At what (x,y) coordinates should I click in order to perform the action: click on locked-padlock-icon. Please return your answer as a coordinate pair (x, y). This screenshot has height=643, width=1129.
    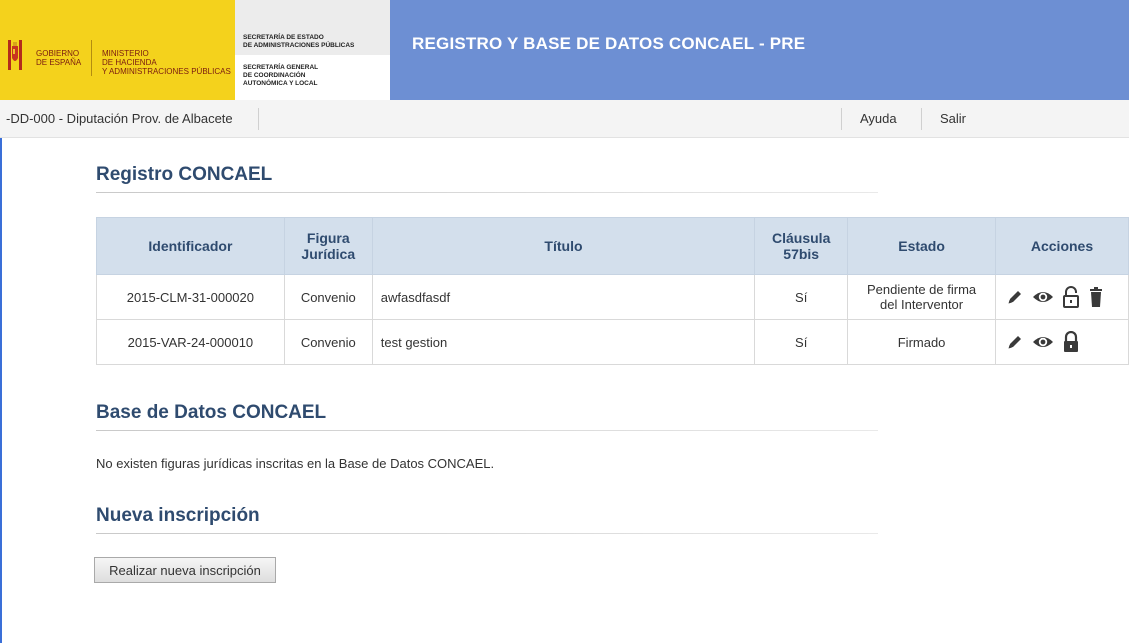
    Looking at the image, I should click on (1071, 342).